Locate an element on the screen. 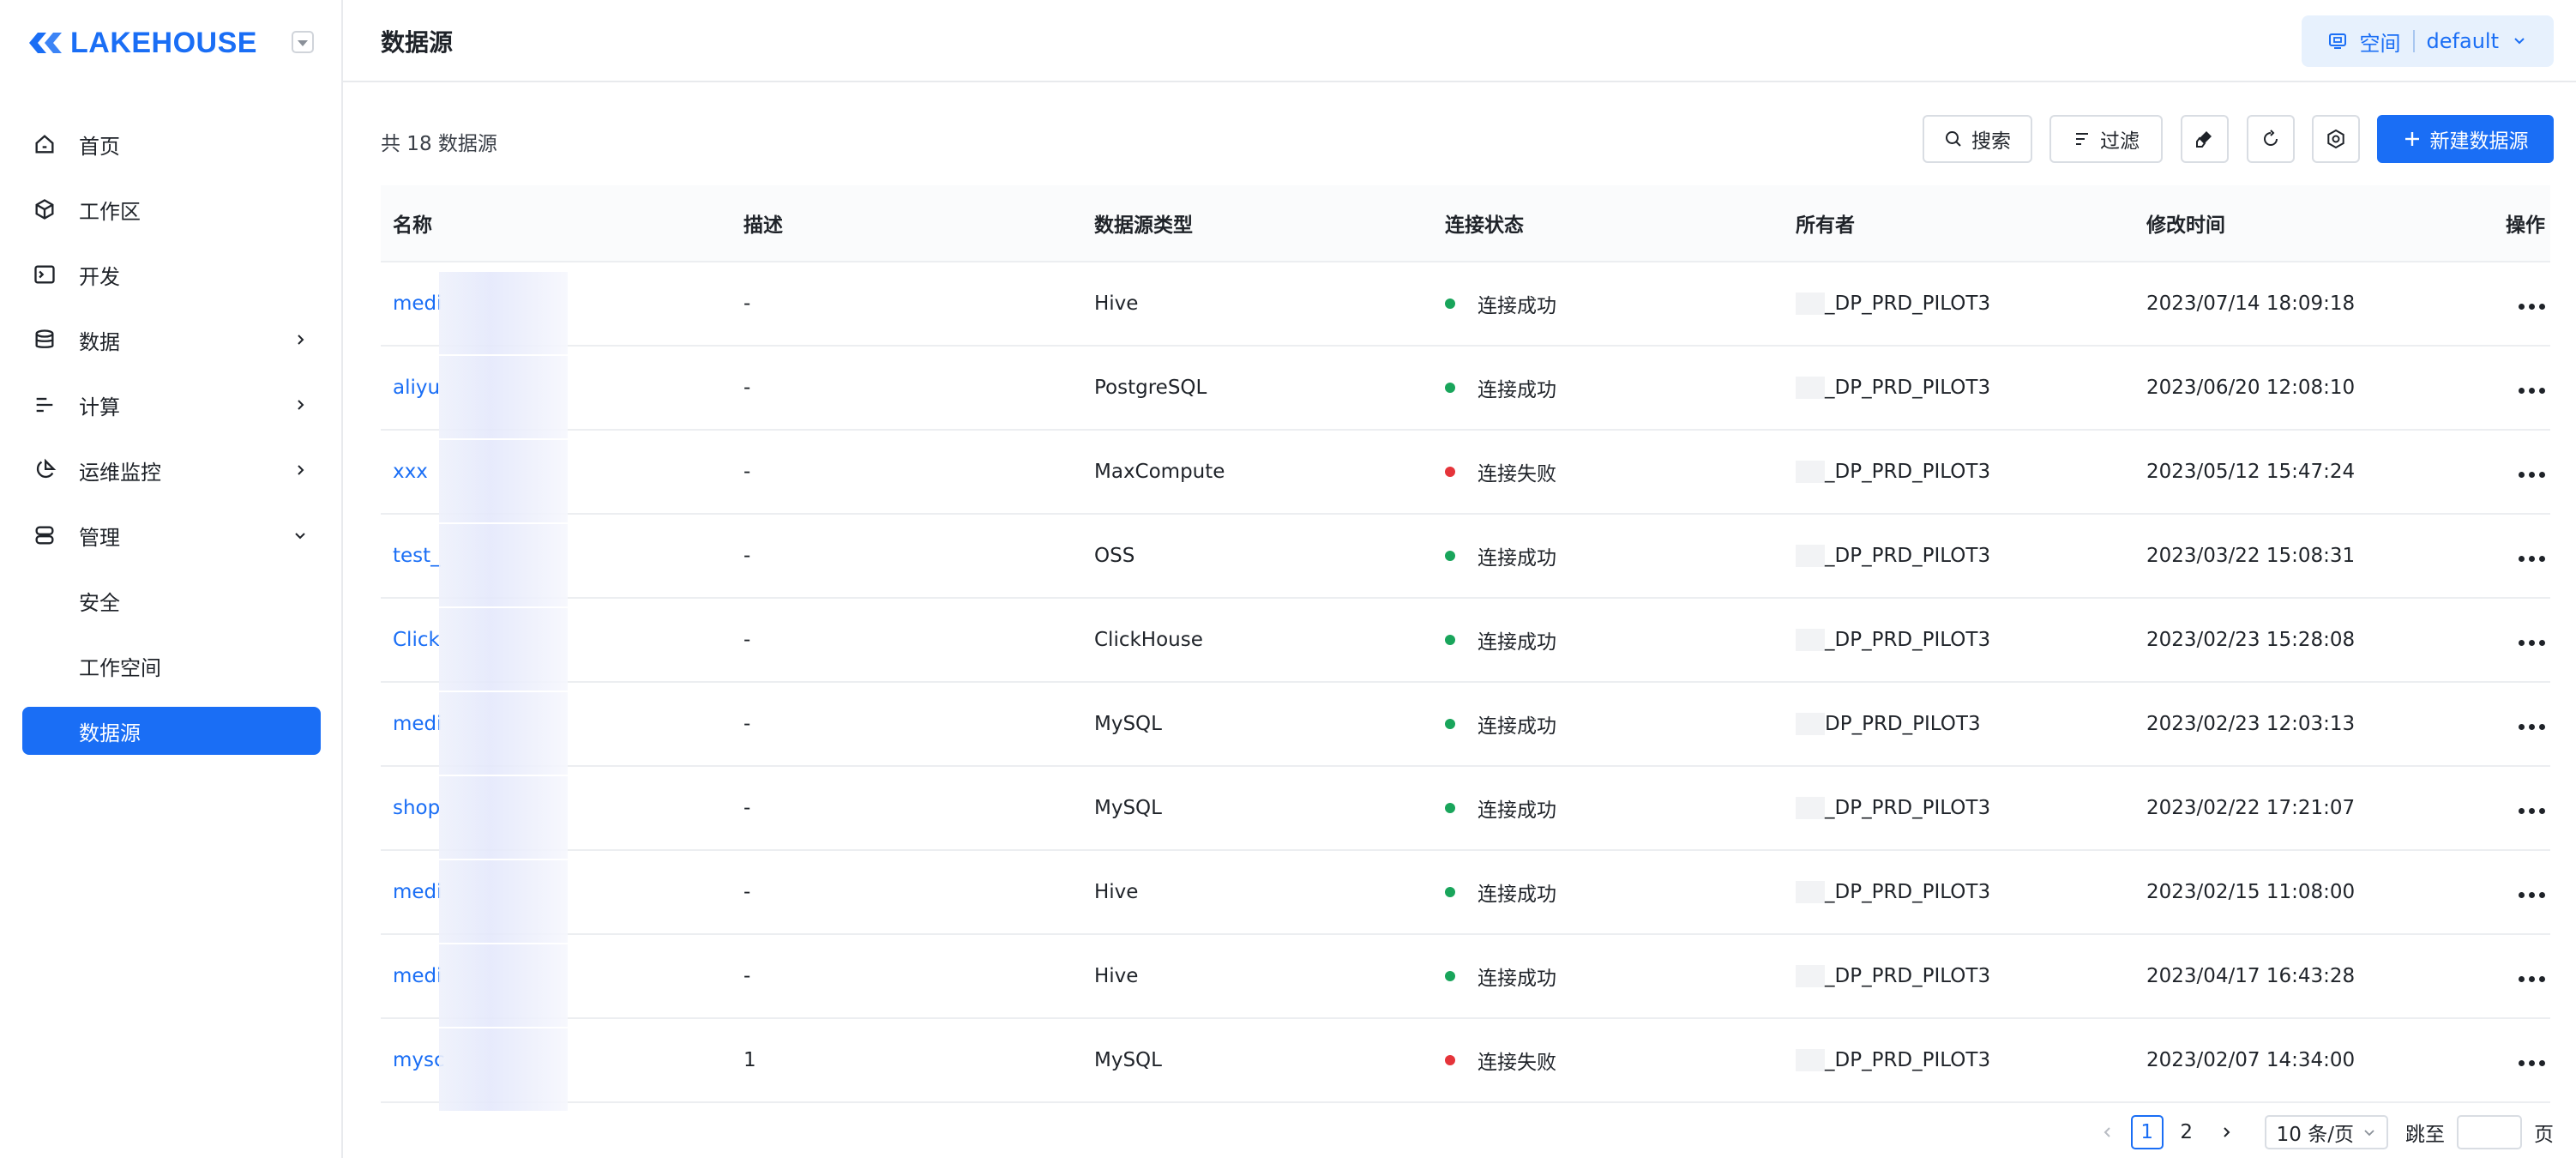 This screenshot has height=1158, width=2576. chevron-right-icon is located at coordinates (301, 405).